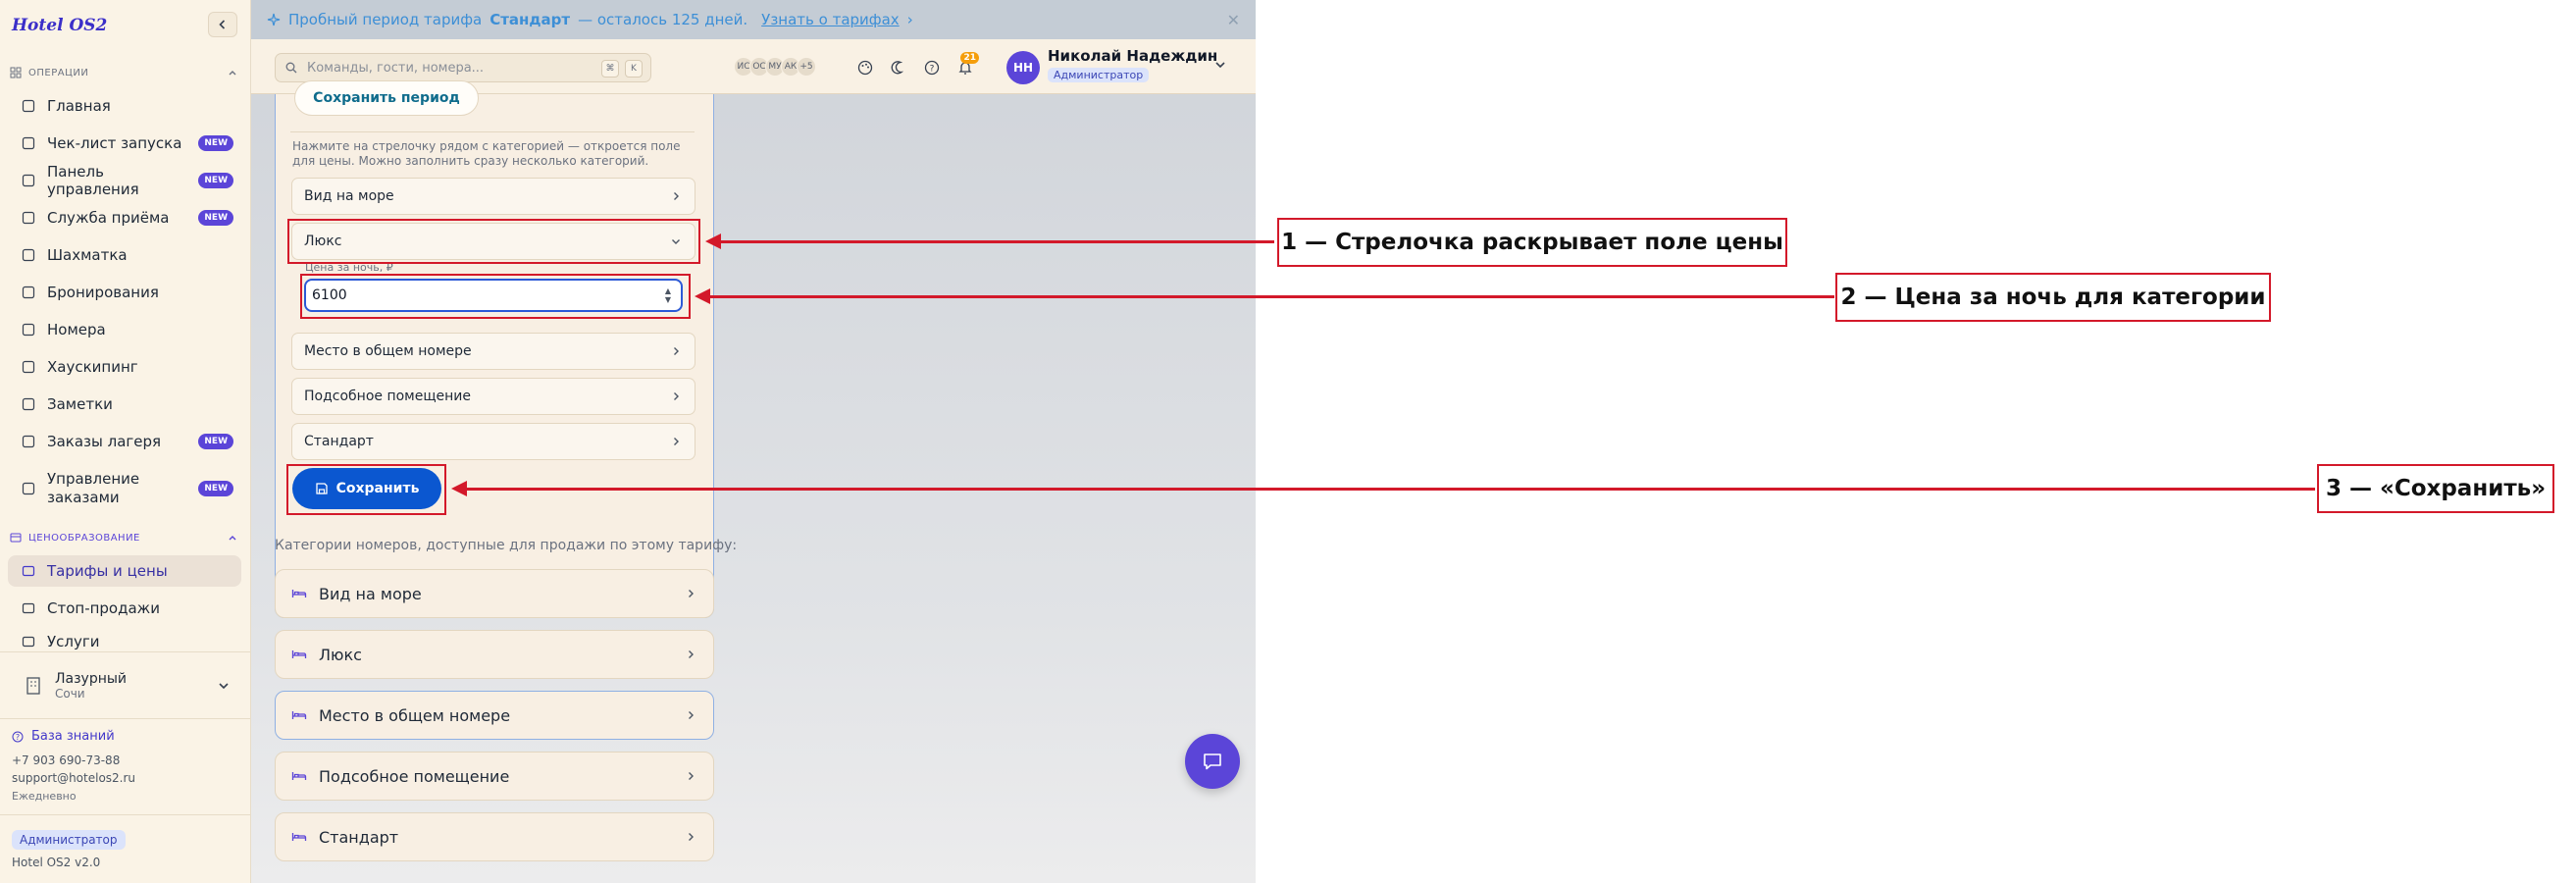  Describe the element at coordinates (1023, 67) in the screenshot. I see `user-avatar: НН` at that location.